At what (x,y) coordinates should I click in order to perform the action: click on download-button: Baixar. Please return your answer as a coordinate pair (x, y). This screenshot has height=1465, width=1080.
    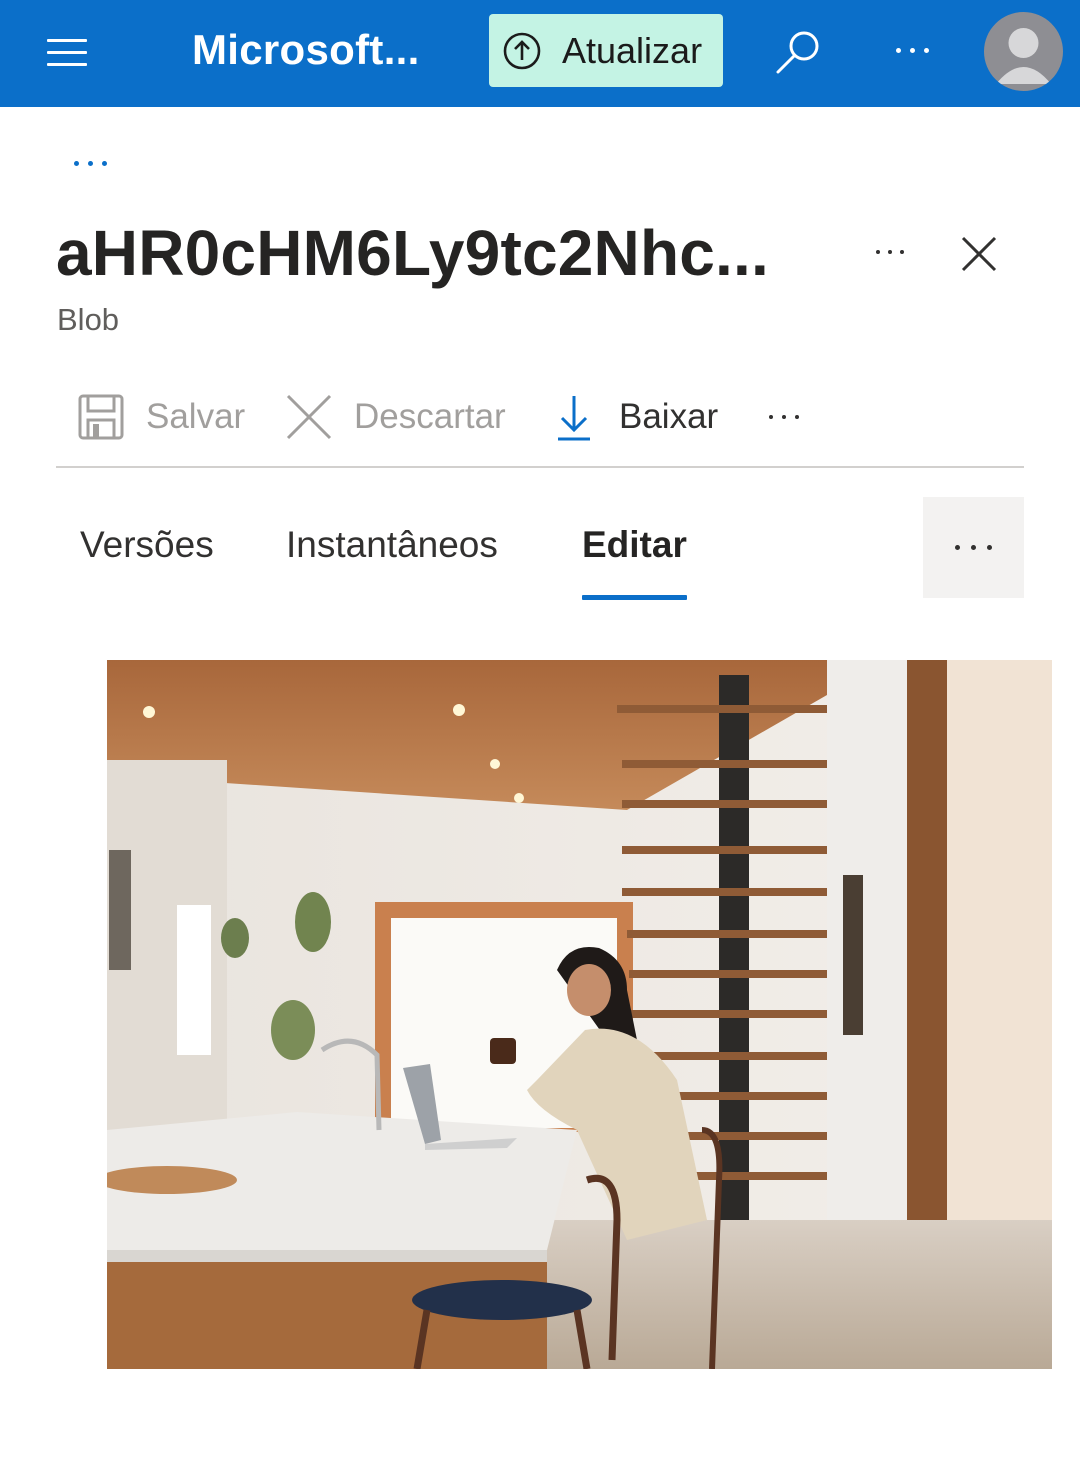
    Looking at the image, I should click on (633, 417).